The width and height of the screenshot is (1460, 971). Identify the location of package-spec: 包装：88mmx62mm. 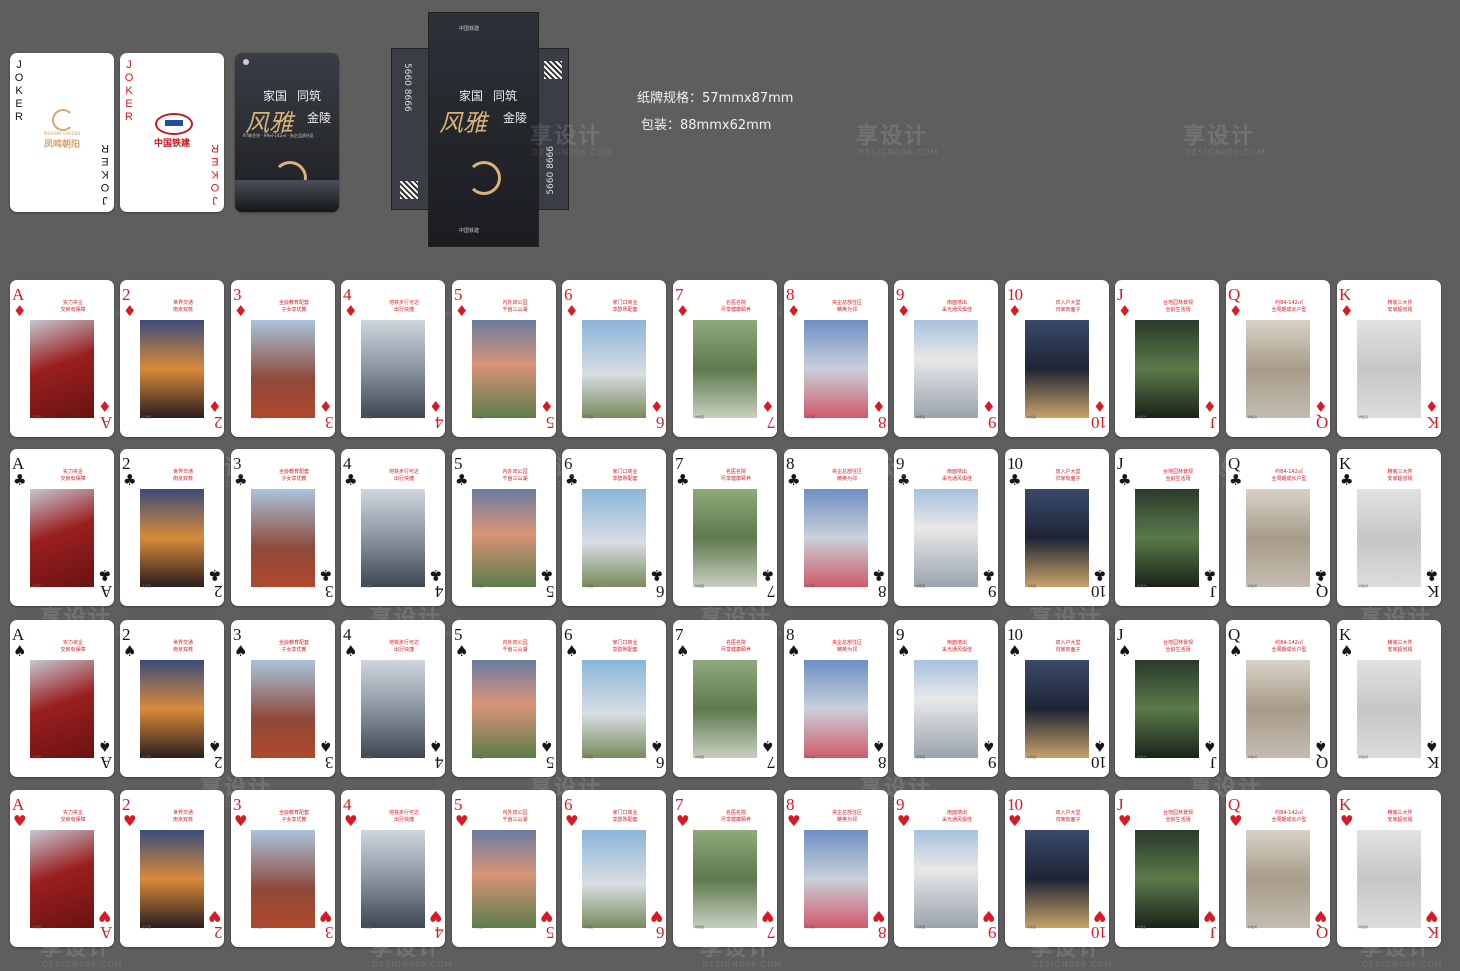
(706, 125).